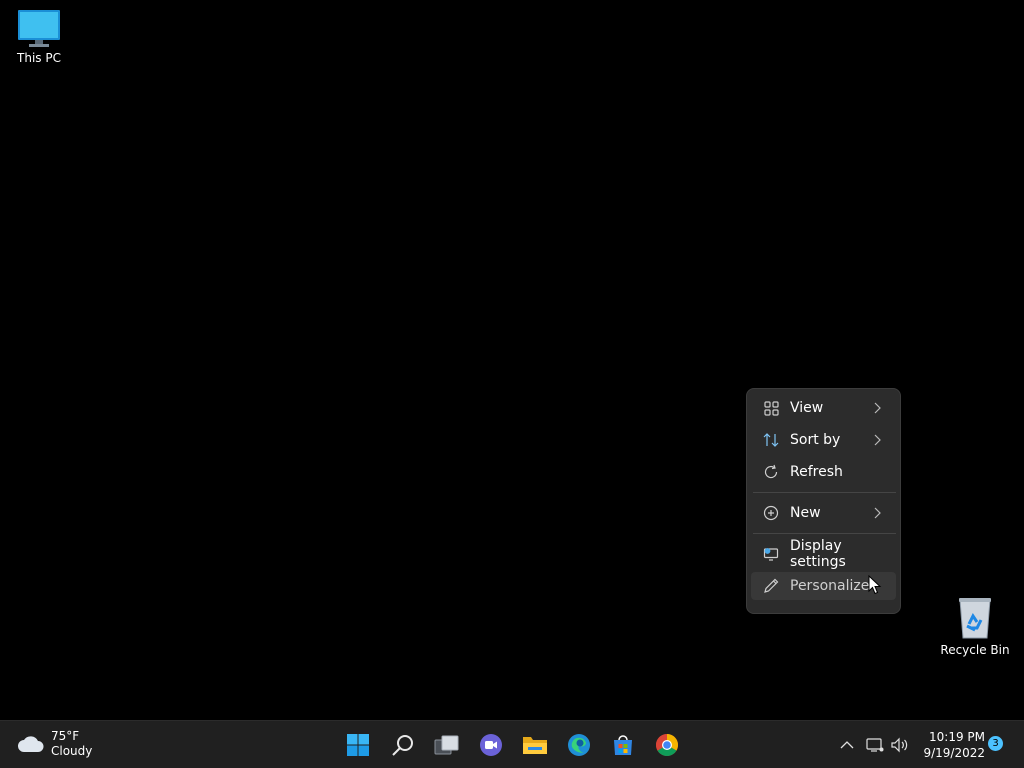  I want to click on notification-badge: 3, so click(995, 743).